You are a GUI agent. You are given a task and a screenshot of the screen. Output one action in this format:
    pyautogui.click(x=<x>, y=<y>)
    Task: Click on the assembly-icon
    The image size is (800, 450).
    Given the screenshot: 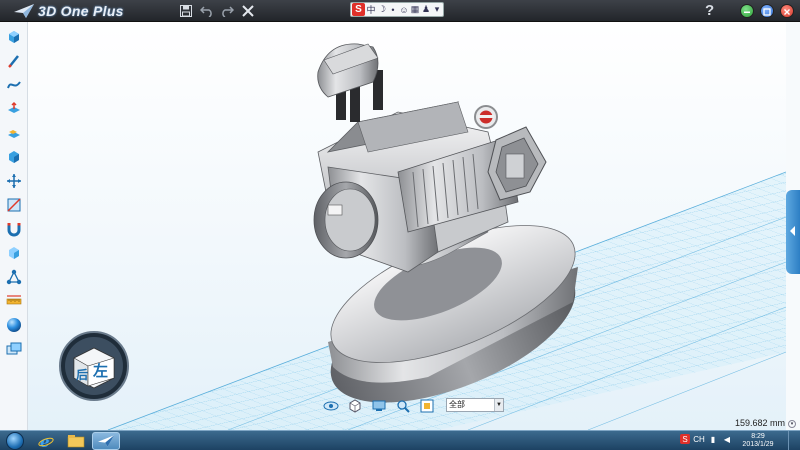 What is the action you would take?
    pyautogui.click(x=14, y=277)
    